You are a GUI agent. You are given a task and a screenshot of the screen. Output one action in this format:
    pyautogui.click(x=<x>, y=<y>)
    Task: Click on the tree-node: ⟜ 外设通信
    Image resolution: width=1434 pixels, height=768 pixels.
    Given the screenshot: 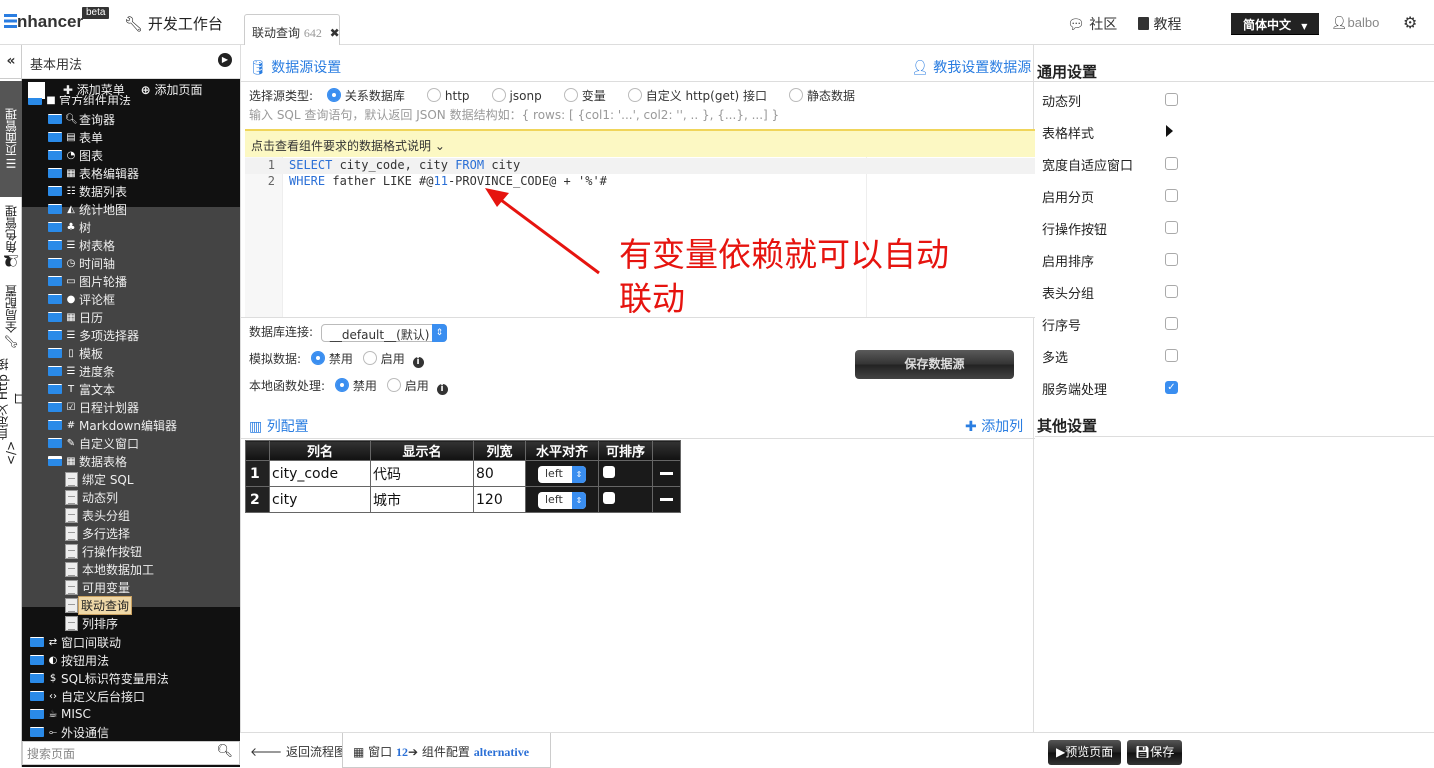 What is the action you would take?
    pyautogui.click(x=69, y=731)
    